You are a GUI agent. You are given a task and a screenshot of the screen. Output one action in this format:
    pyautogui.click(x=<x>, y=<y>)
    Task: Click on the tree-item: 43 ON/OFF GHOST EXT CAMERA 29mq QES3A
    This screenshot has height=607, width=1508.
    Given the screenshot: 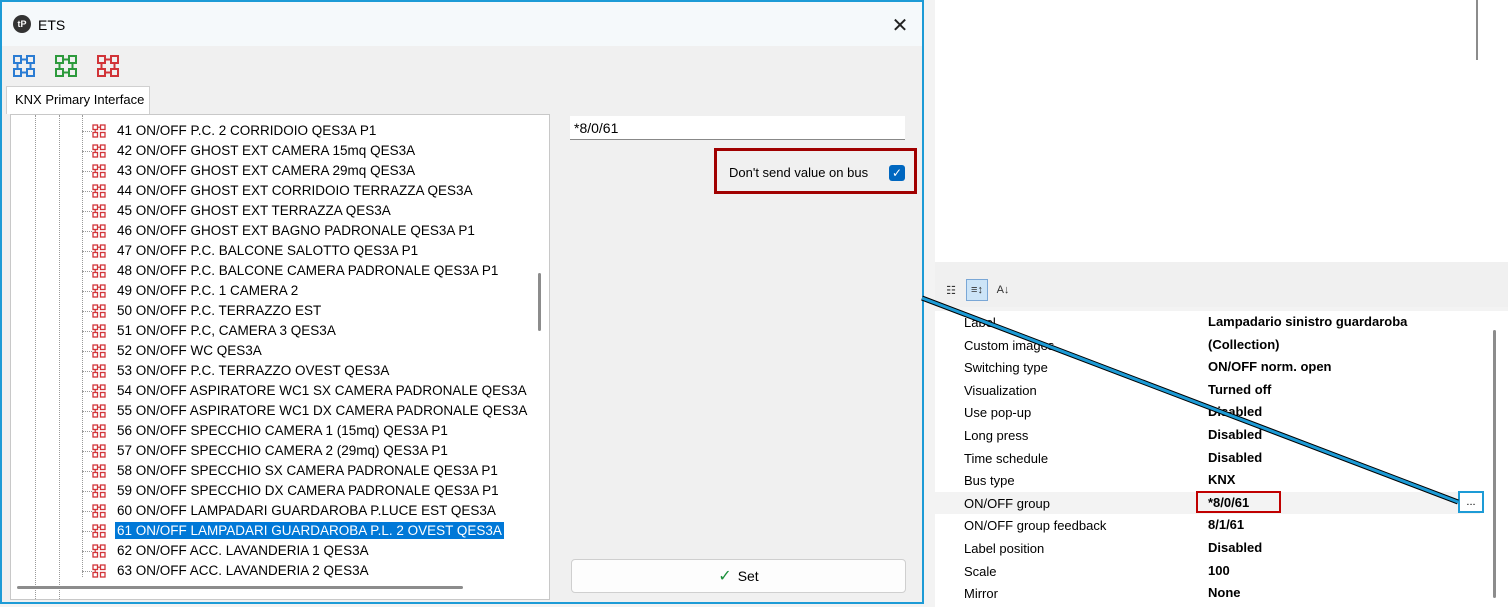 What is the action you would take?
    pyautogui.click(x=280, y=171)
    